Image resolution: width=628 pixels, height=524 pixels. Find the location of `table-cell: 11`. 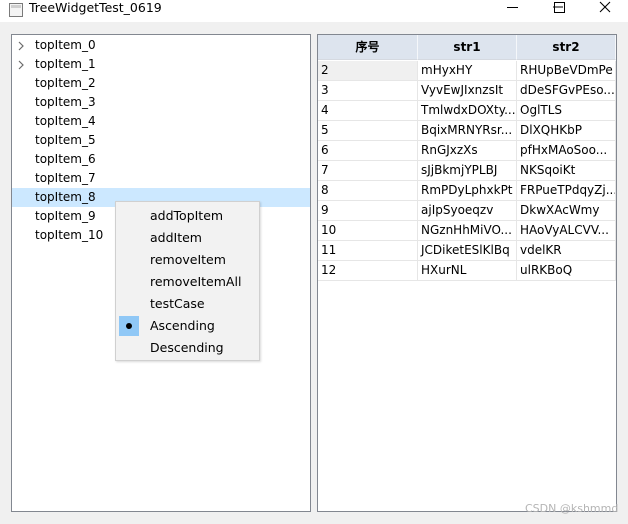

table-cell: 11 is located at coordinates (368, 251).